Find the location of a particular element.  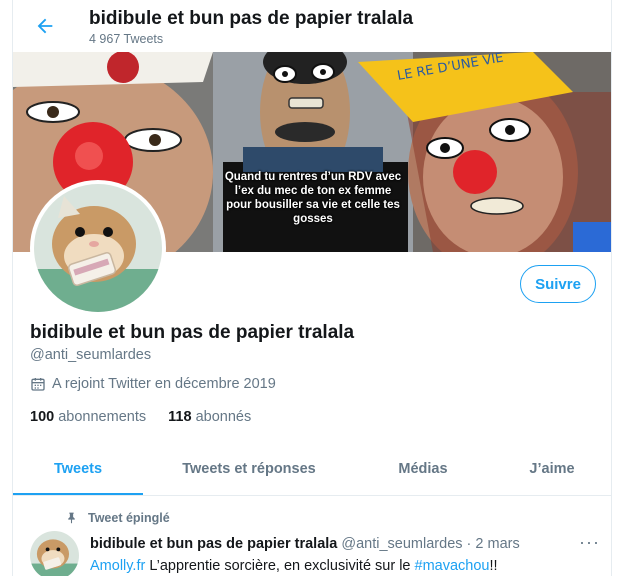

tweet-author-handle: @anti_seumlardes is located at coordinates (401, 544).